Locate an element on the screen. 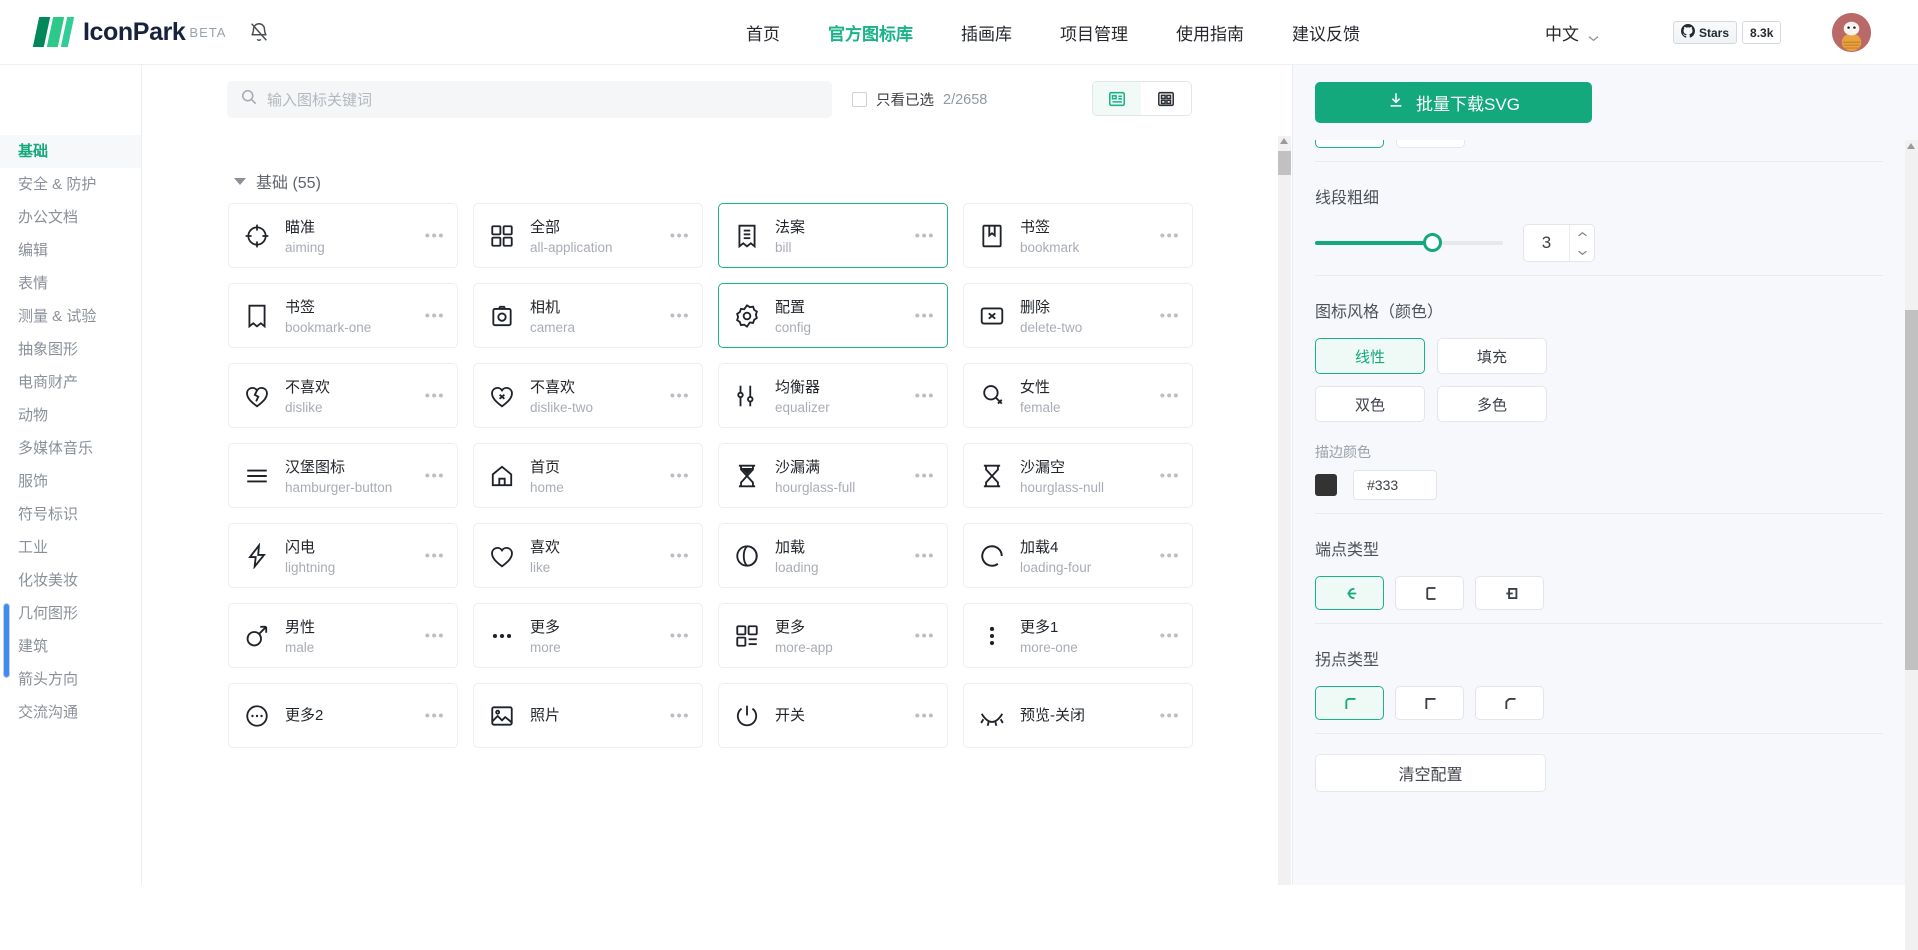  sidebar-item-office-docs: 办公文档 is located at coordinates (70, 217).